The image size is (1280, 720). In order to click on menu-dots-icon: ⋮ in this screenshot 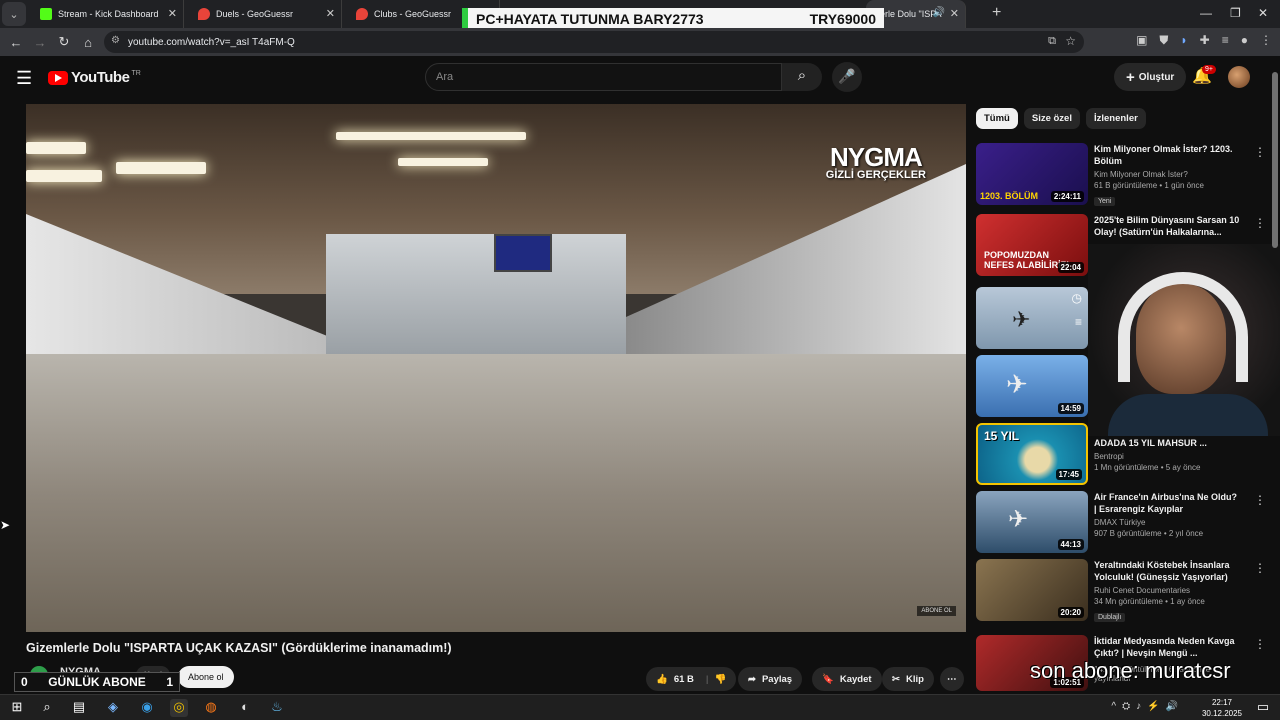, I will do `click(1266, 40)`.